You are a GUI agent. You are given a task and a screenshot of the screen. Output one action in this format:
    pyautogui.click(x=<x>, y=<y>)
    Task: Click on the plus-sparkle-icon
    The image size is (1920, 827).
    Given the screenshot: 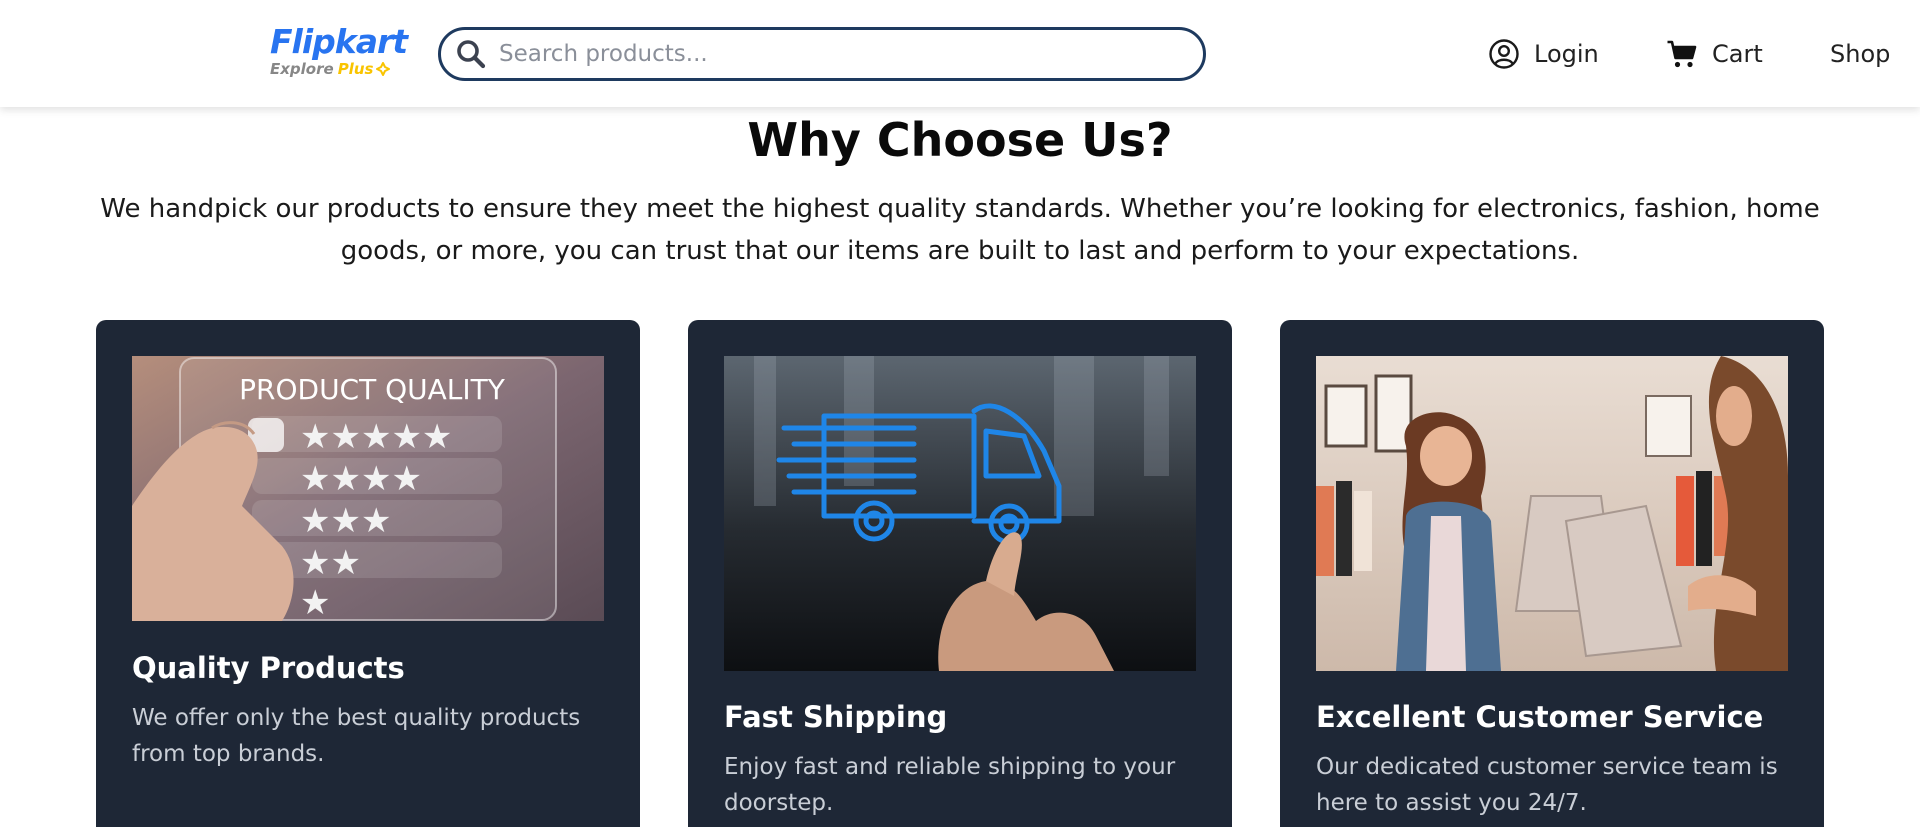 What is the action you would take?
    pyautogui.click(x=383, y=69)
    